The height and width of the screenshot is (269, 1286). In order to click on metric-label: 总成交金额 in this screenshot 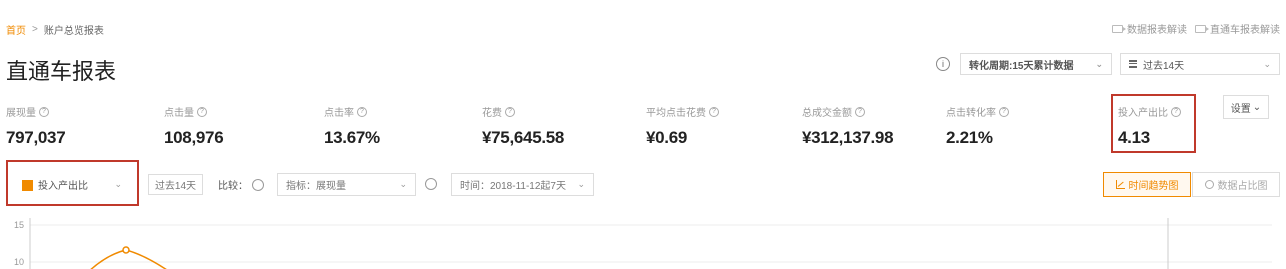, I will do `click(827, 113)`.